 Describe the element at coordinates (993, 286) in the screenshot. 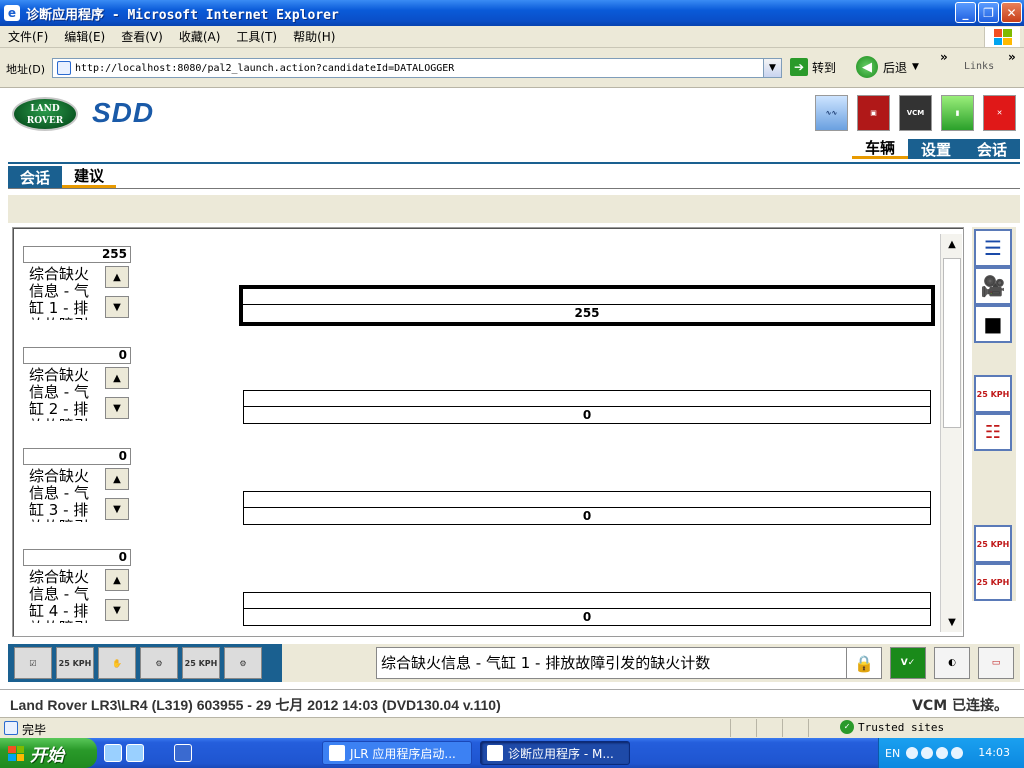

I see `camera-icon: 🎥` at that location.